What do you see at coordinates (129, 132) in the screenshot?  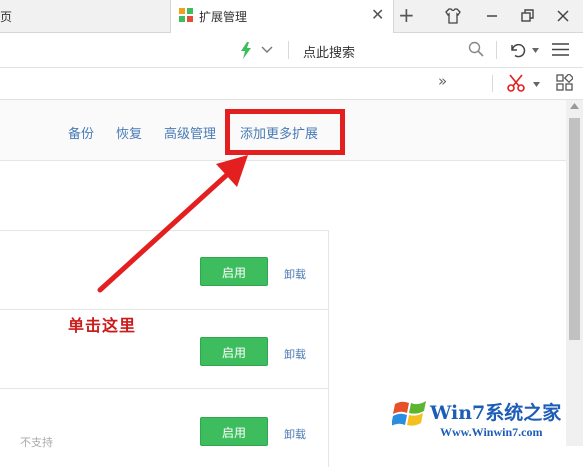 I see `restore-link: 恢复` at bounding box center [129, 132].